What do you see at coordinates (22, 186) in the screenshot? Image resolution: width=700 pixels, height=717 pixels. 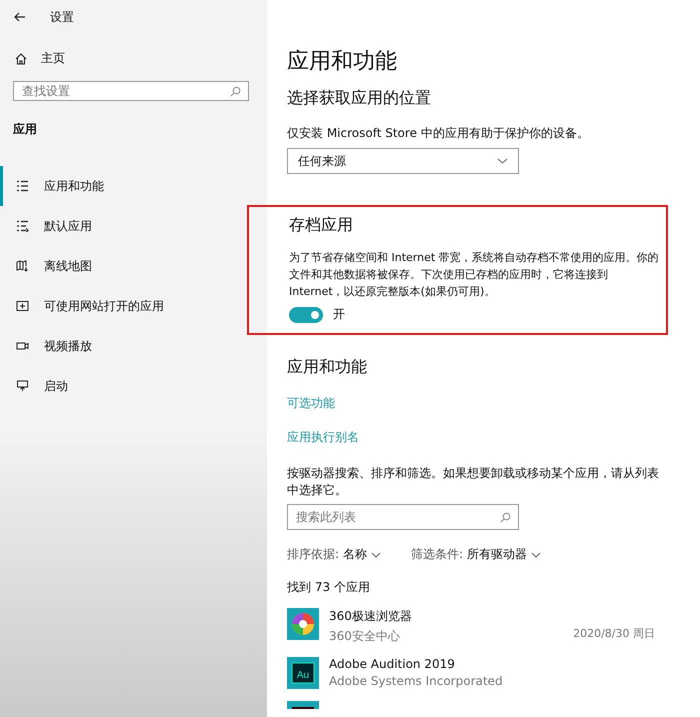 I see `list-icon` at bounding box center [22, 186].